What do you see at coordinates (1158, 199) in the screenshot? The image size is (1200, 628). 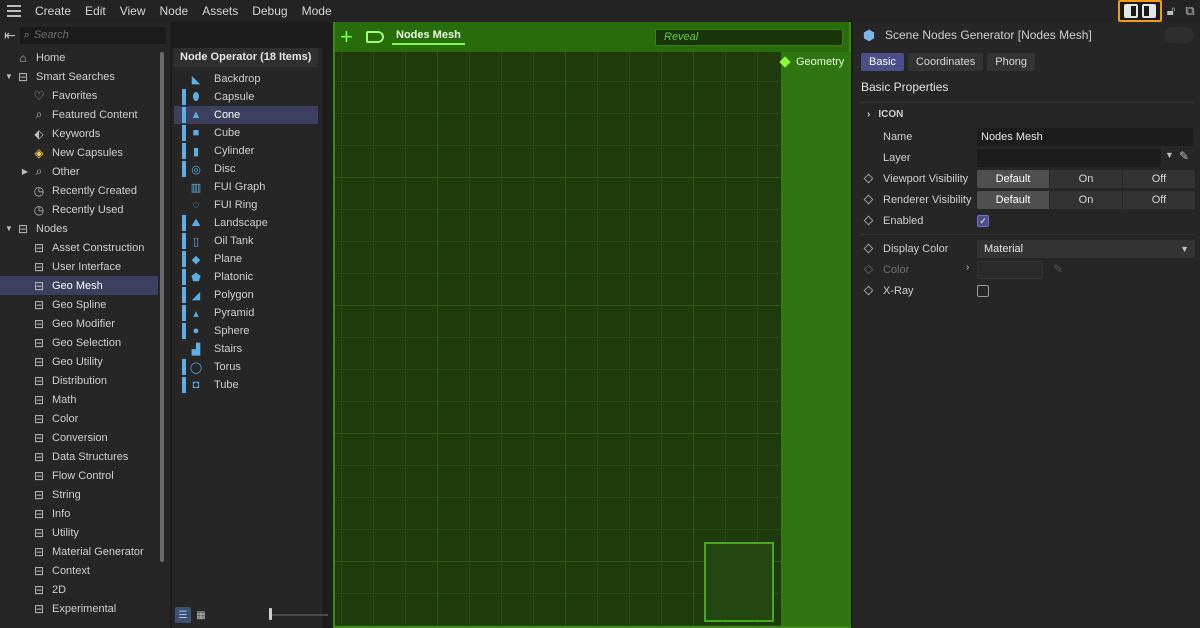 I see `renderer-off-option: Off` at bounding box center [1158, 199].